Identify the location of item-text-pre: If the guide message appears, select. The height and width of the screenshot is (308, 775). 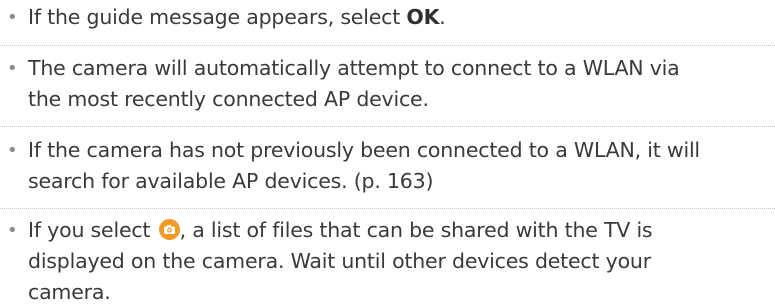
(217, 17).